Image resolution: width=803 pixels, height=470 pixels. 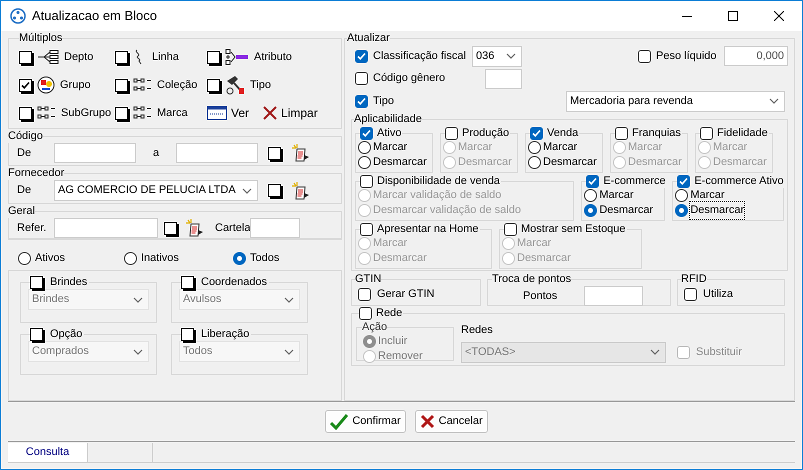 What do you see at coordinates (36, 173) in the screenshot?
I see `group-title: Fornecedor` at bounding box center [36, 173].